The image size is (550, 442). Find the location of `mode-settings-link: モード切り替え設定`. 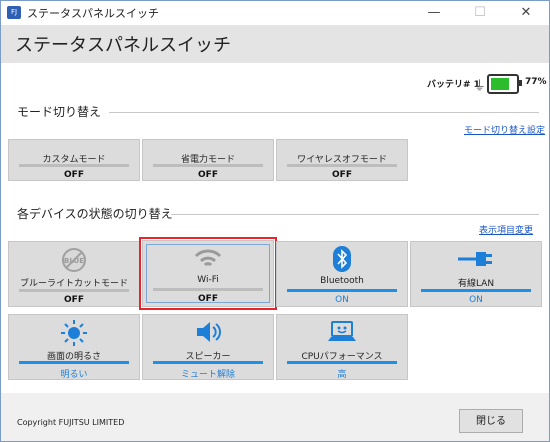

mode-settings-link: モード切り替え設定 is located at coordinates (504, 129).